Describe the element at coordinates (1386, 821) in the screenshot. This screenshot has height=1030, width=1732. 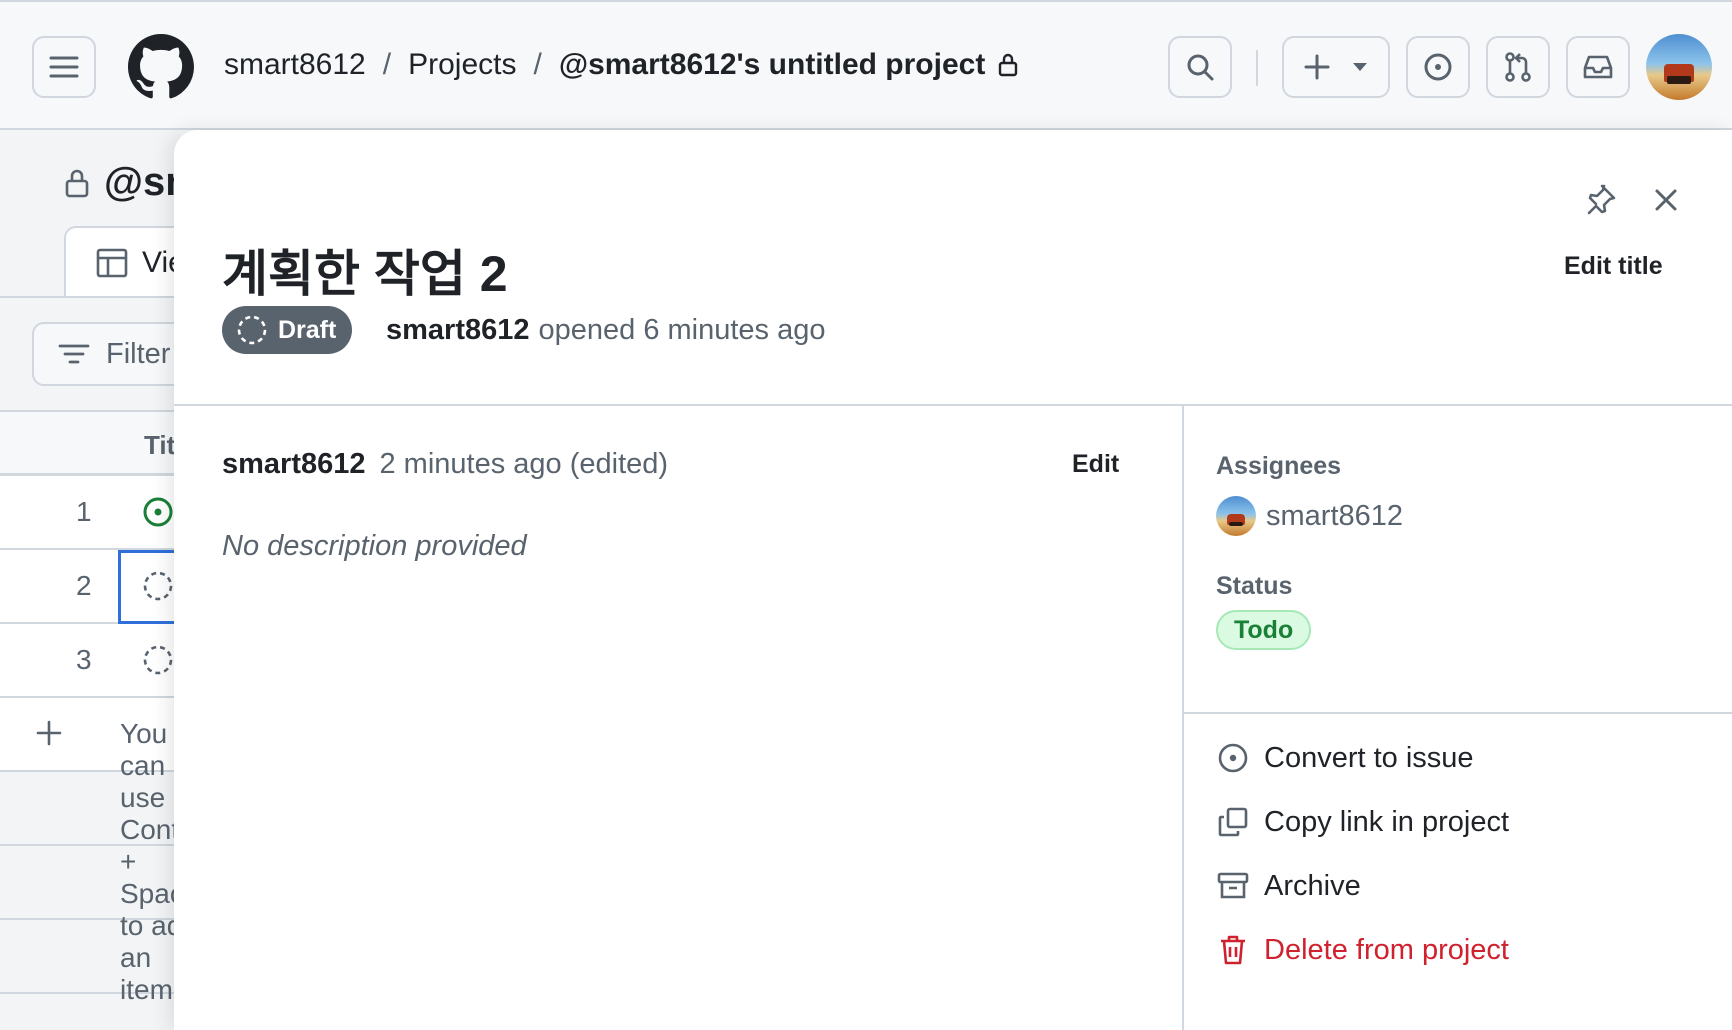
I see `copy-link-label: Copy link in project` at that location.